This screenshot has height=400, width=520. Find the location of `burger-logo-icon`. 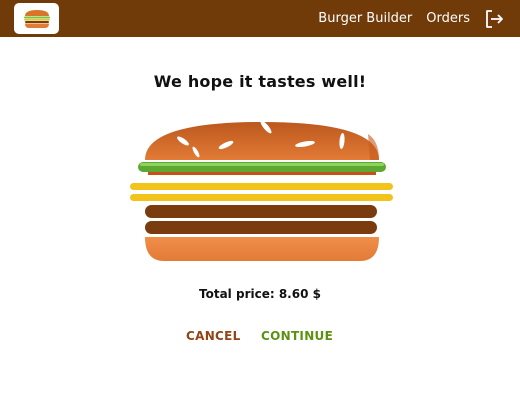

burger-logo-icon is located at coordinates (36, 18).